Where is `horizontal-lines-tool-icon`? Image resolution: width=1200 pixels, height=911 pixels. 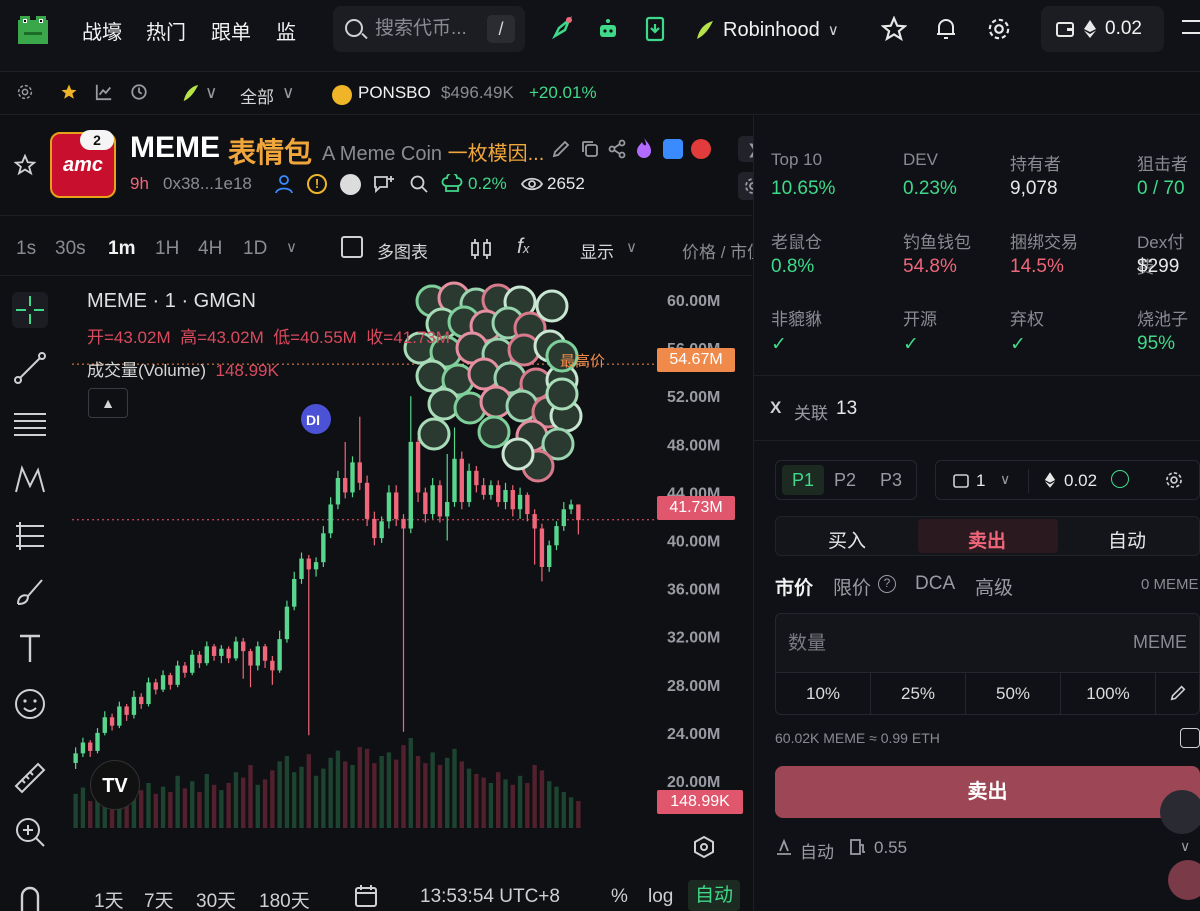
horizontal-lines-tool-icon is located at coordinates (30, 424).